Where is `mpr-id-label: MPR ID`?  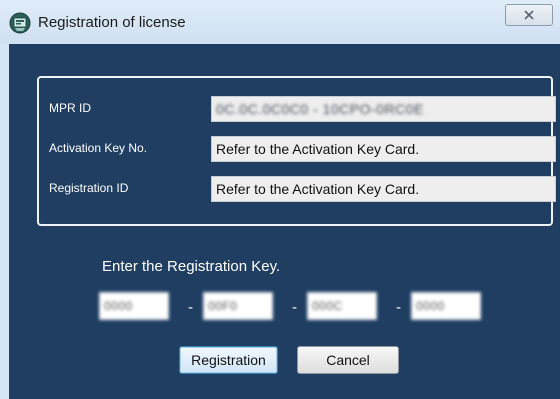 mpr-id-label: MPR ID is located at coordinates (70, 108).